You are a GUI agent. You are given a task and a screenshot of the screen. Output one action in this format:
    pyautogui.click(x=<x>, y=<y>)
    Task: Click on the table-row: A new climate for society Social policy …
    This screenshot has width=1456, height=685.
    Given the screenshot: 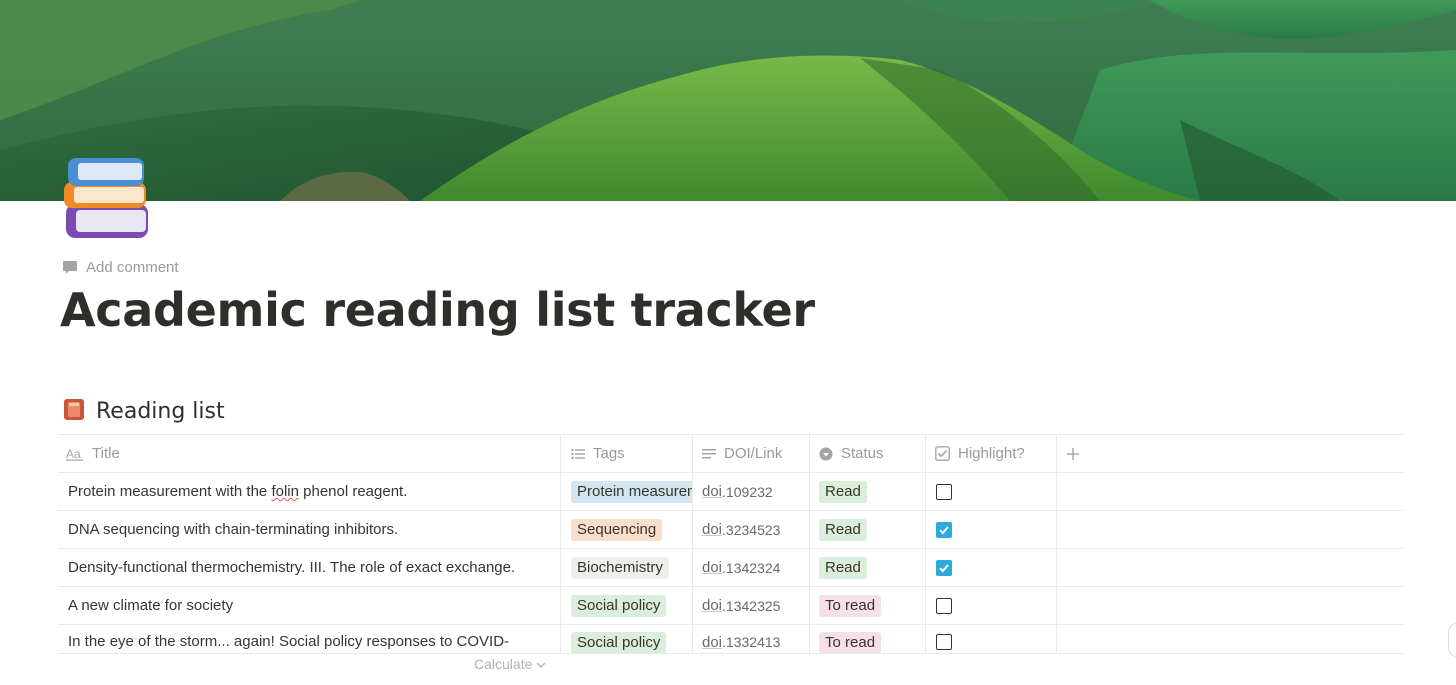 What is the action you would take?
    pyautogui.click(x=730, y=606)
    